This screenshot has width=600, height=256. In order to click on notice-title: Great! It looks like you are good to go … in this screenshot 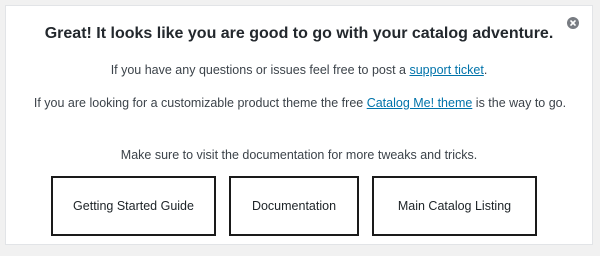, I will do `click(299, 33)`.